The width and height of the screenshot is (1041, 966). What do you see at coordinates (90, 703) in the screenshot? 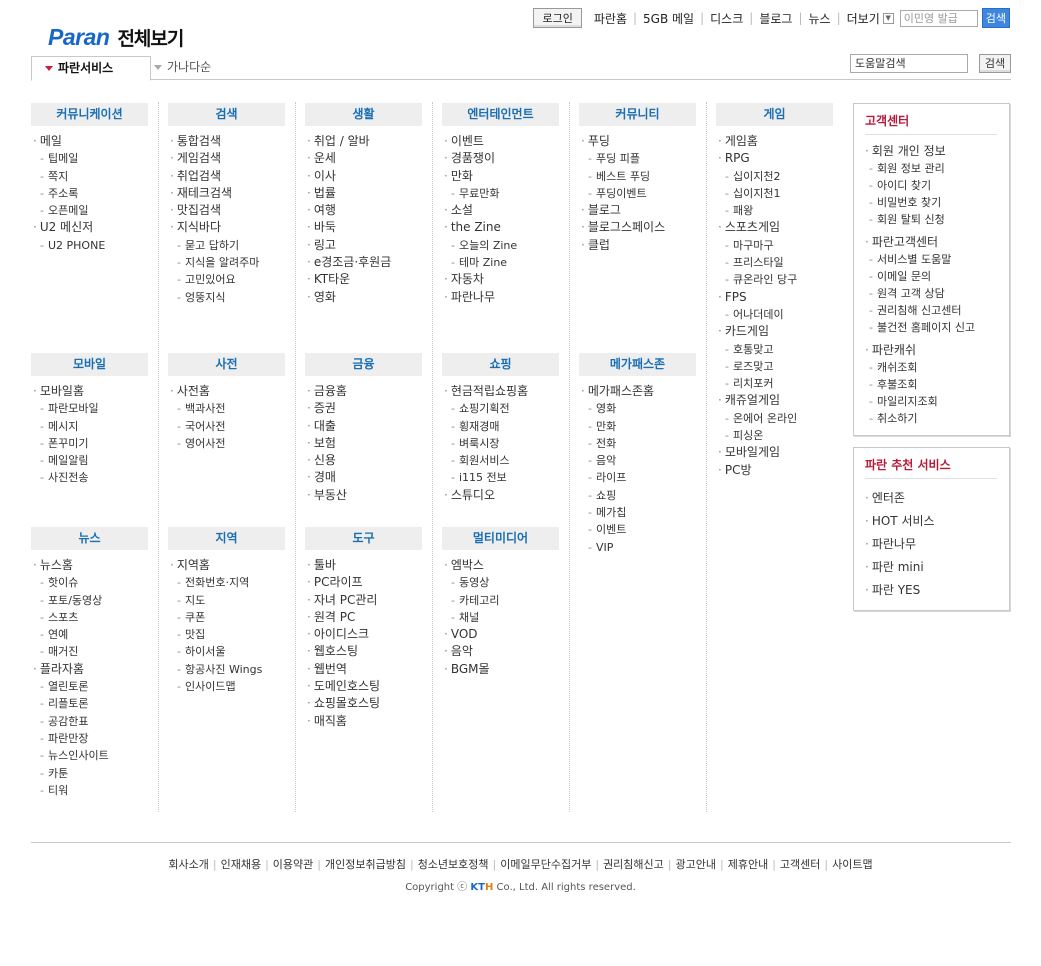
I see `sub-service-link: 리플토론` at bounding box center [90, 703].